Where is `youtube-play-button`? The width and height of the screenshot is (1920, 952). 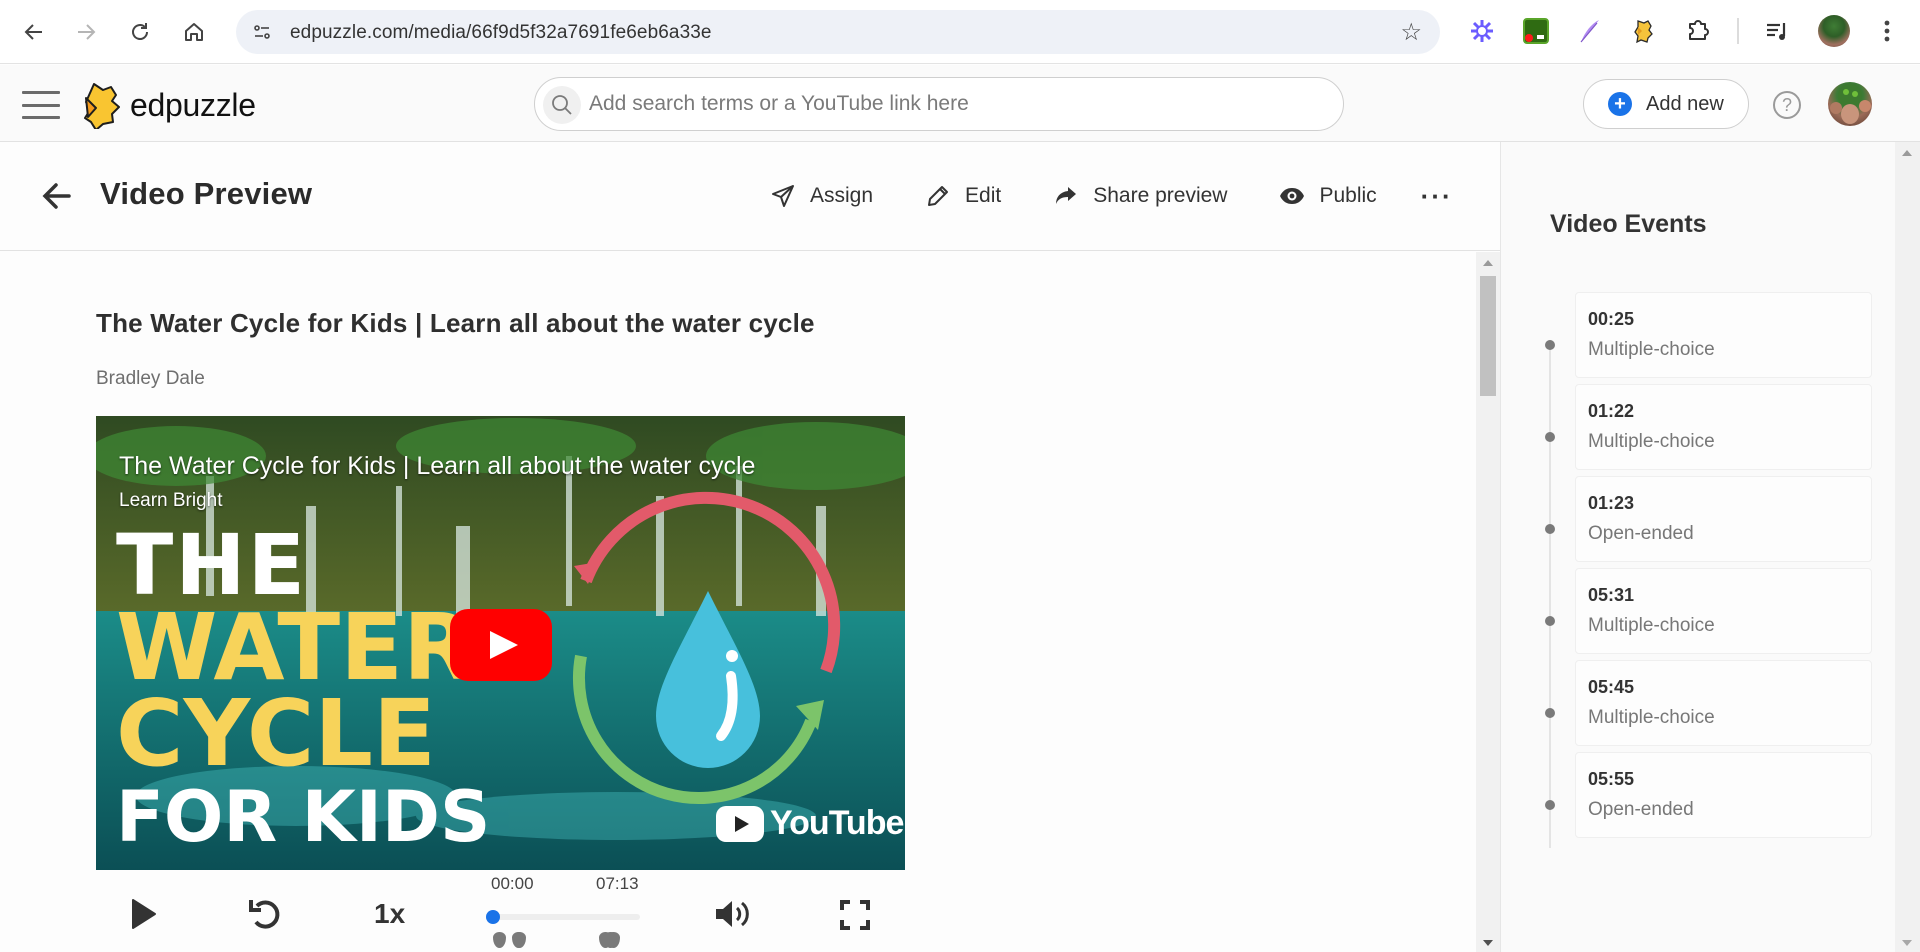
youtube-play-button is located at coordinates (501, 645).